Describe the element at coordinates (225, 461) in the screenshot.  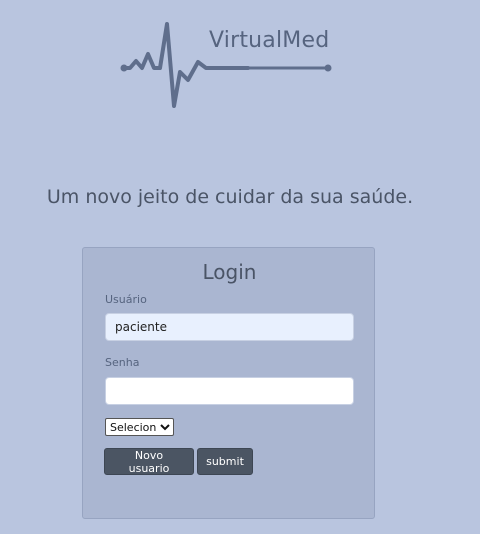
I see `submit-button: submit` at that location.